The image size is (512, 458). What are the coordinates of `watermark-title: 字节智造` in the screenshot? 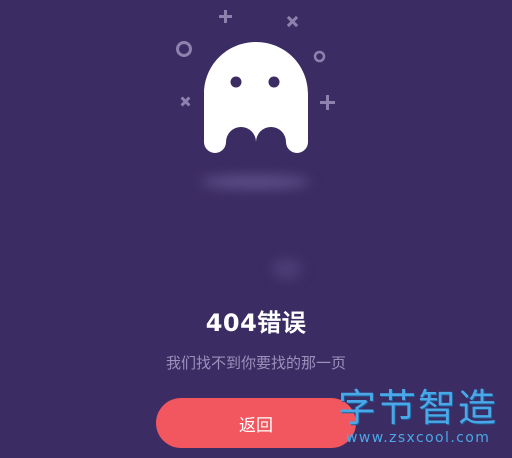 It's located at (418, 408).